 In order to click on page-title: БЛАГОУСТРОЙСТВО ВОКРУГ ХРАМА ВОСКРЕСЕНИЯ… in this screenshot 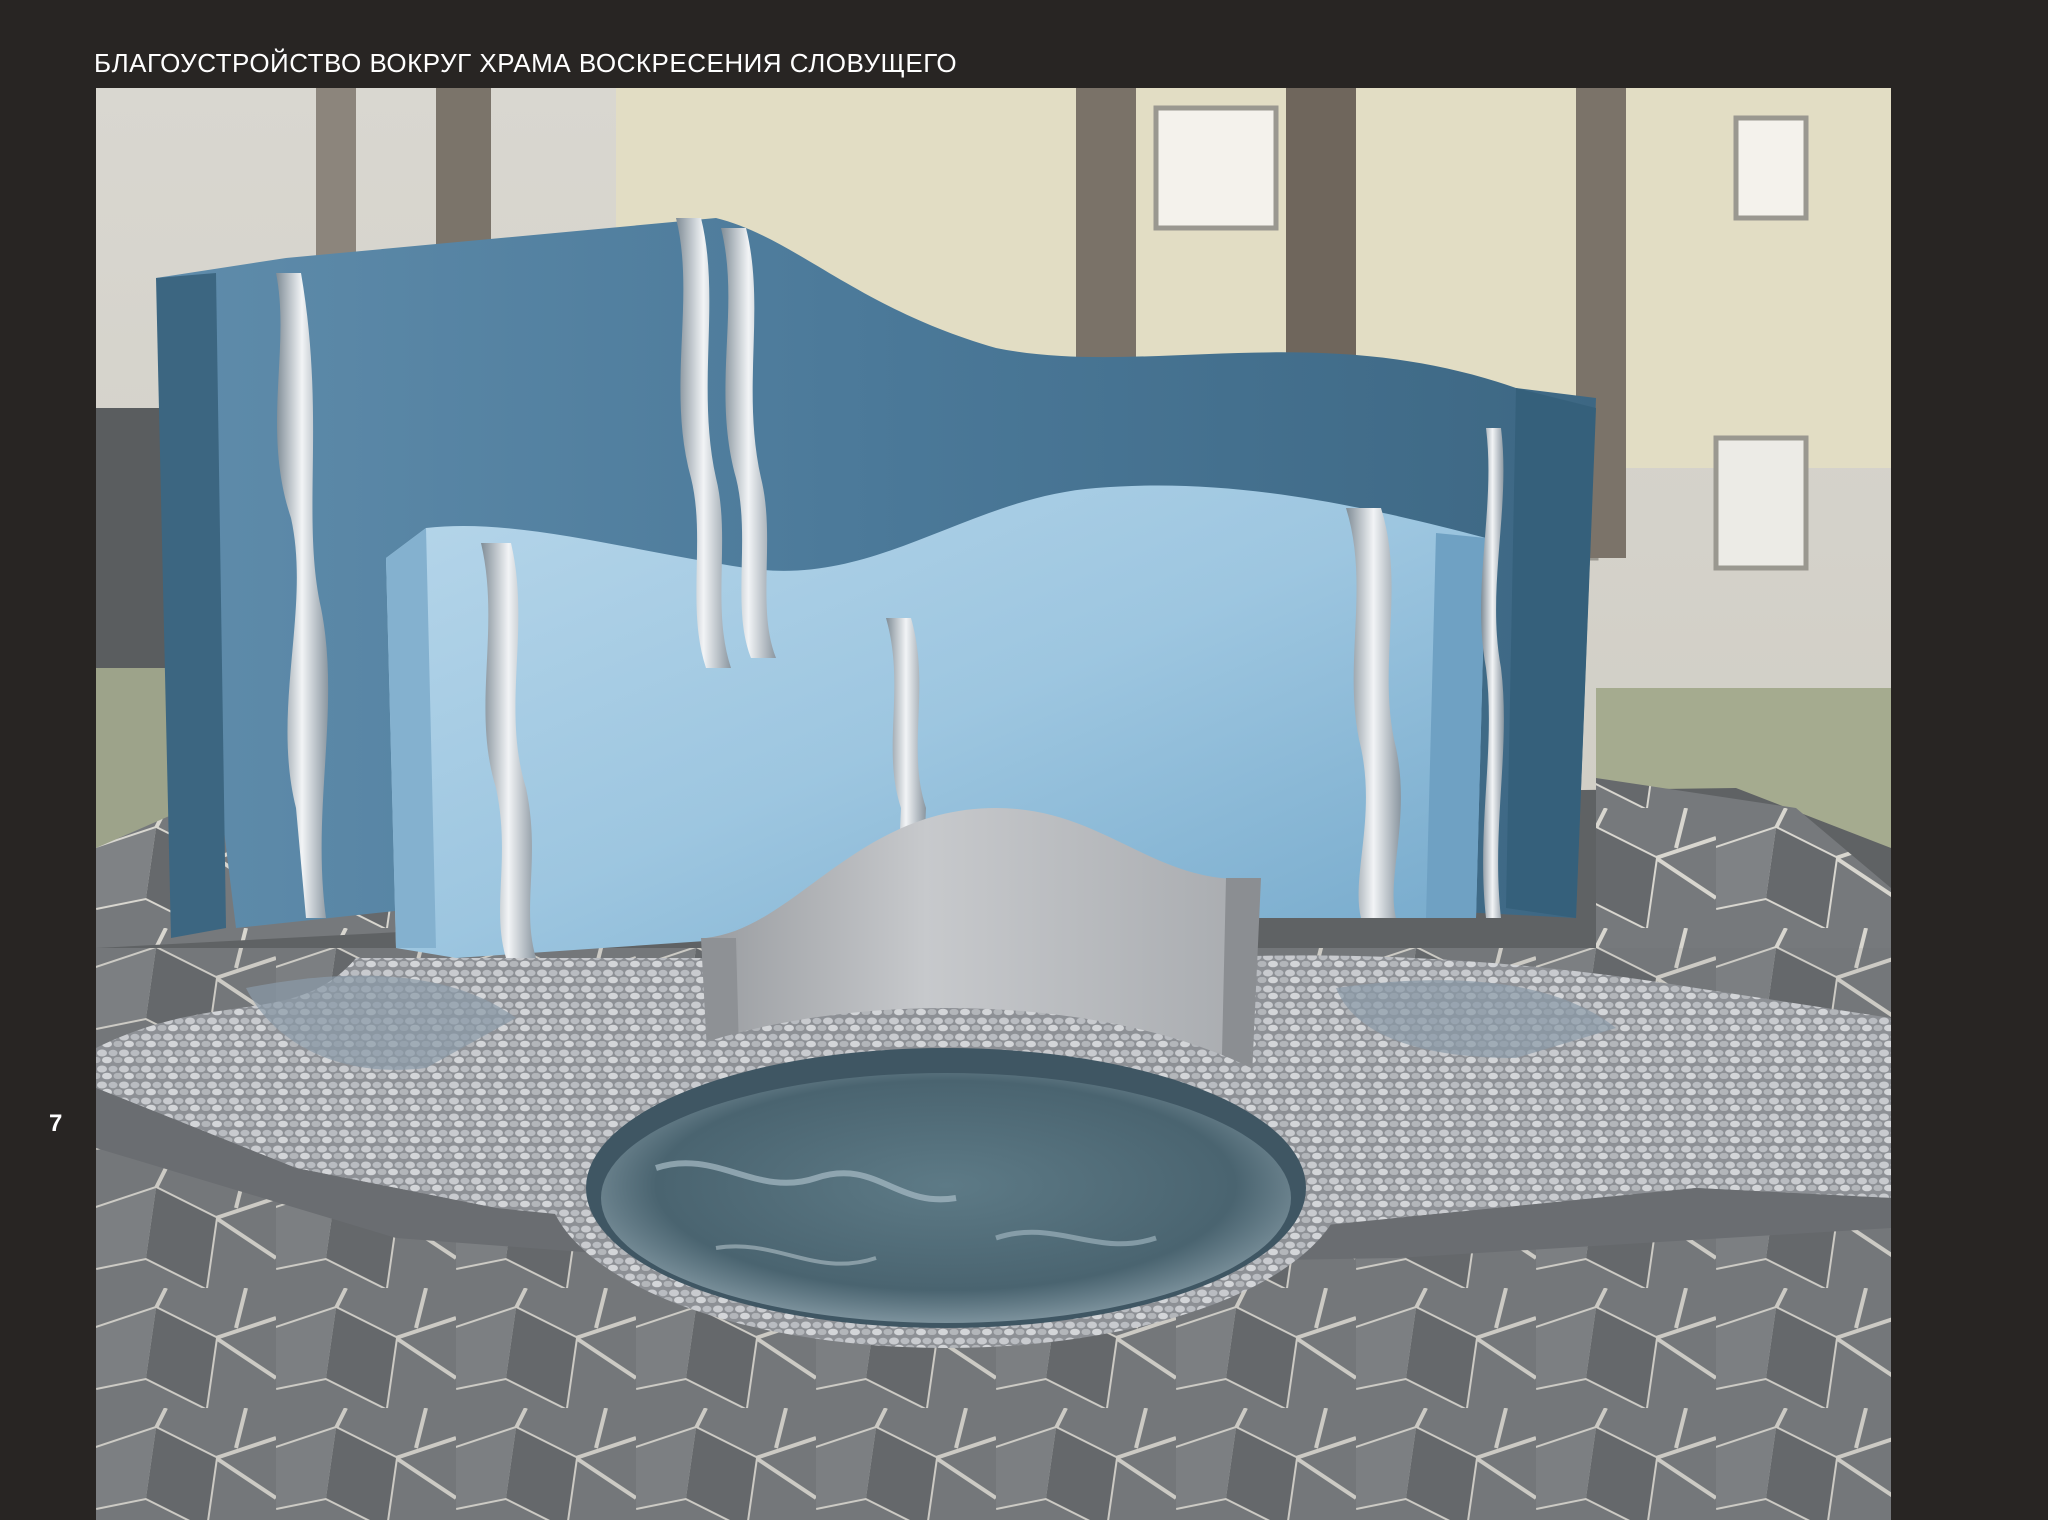, I will do `click(526, 63)`.